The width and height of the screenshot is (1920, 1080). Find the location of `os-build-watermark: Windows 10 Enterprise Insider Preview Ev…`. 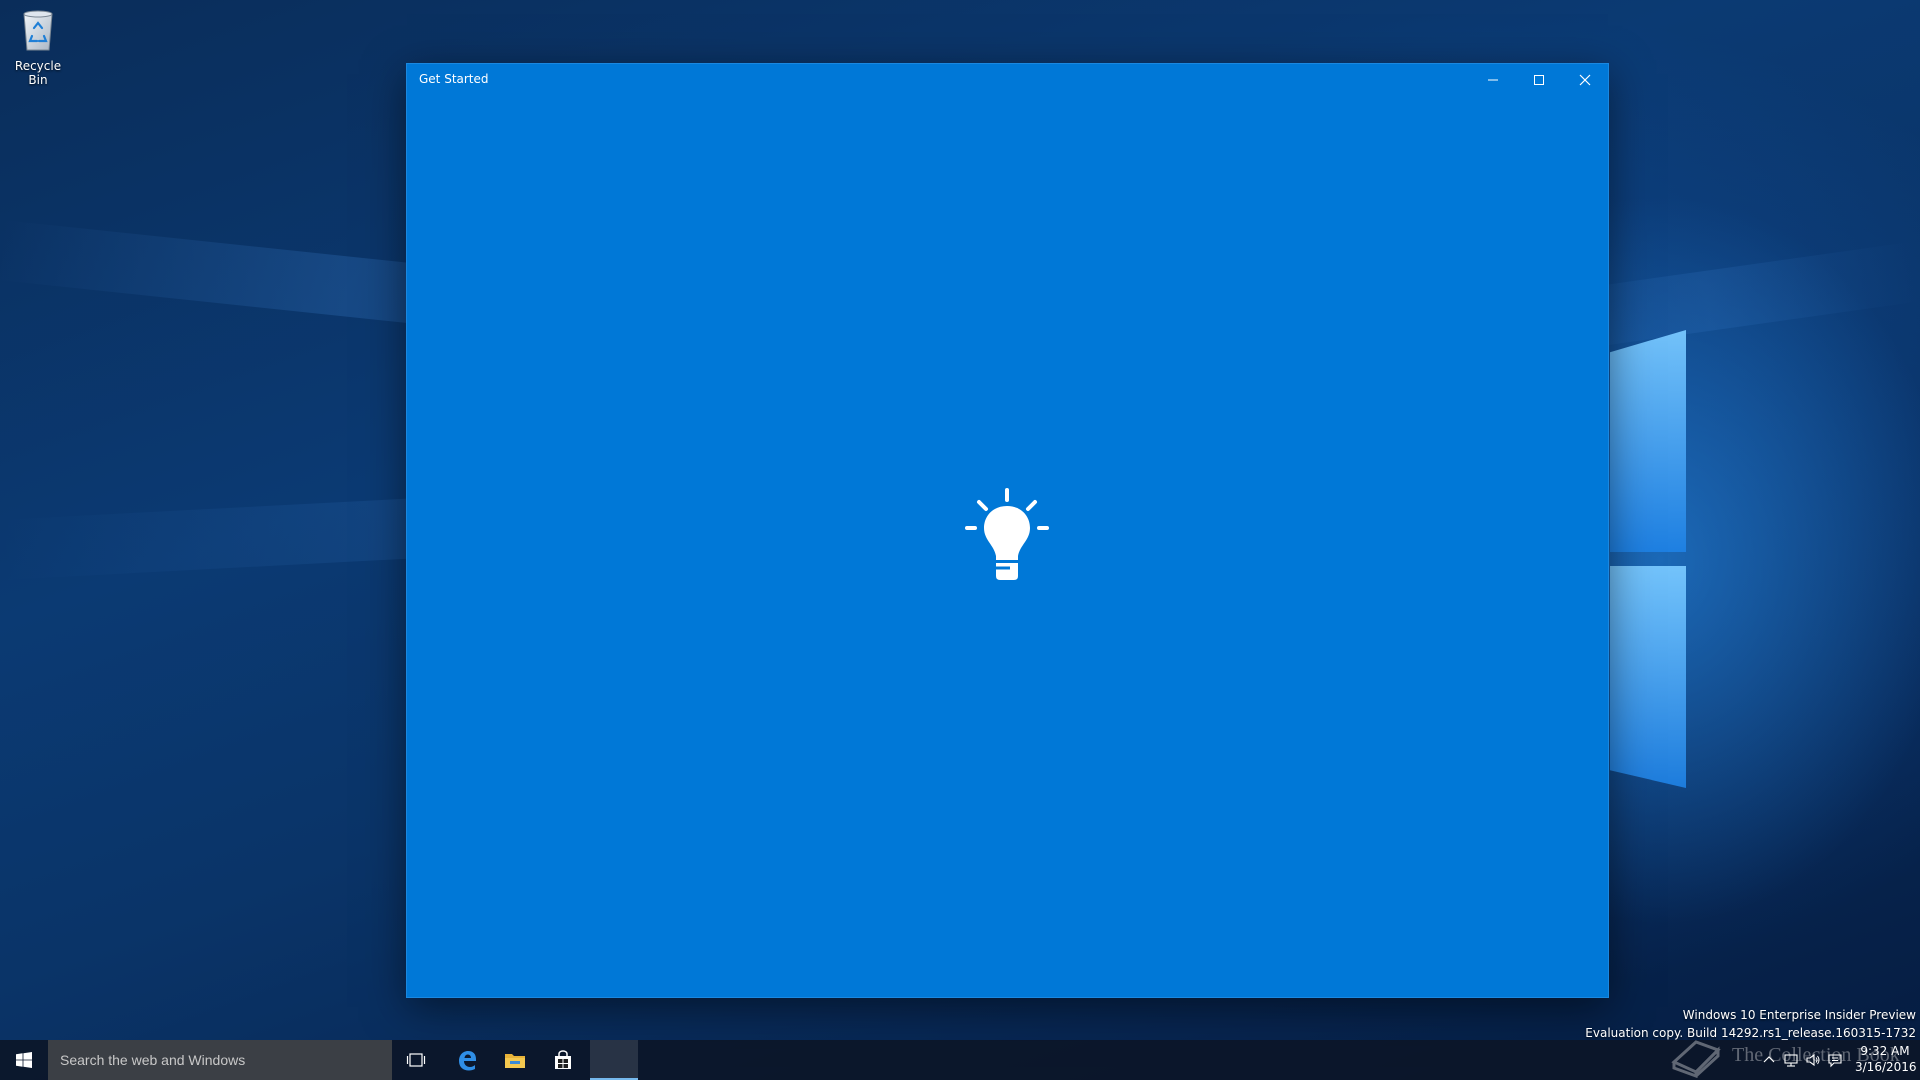

os-build-watermark: Windows 10 Enterprise Insider Preview Ev… is located at coordinates (1750, 1024).